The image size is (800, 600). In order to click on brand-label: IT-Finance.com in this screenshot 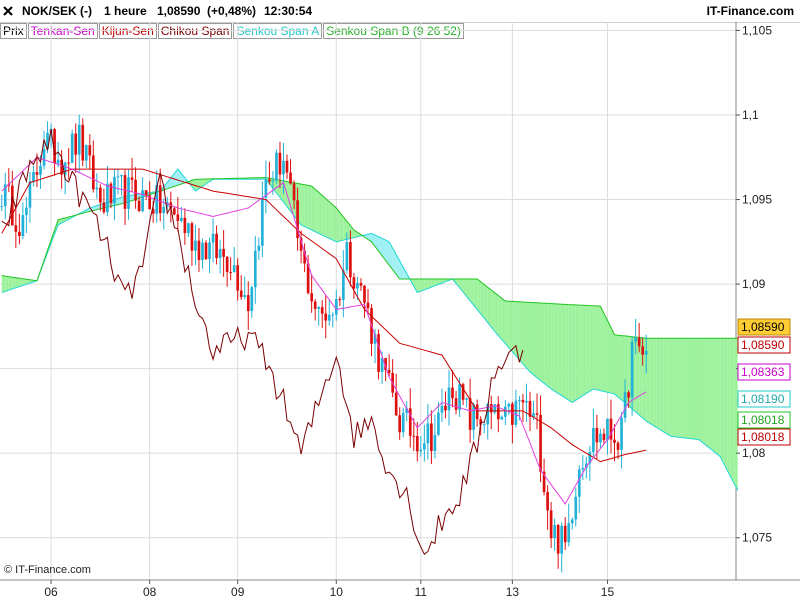, I will do `click(750, 11)`.